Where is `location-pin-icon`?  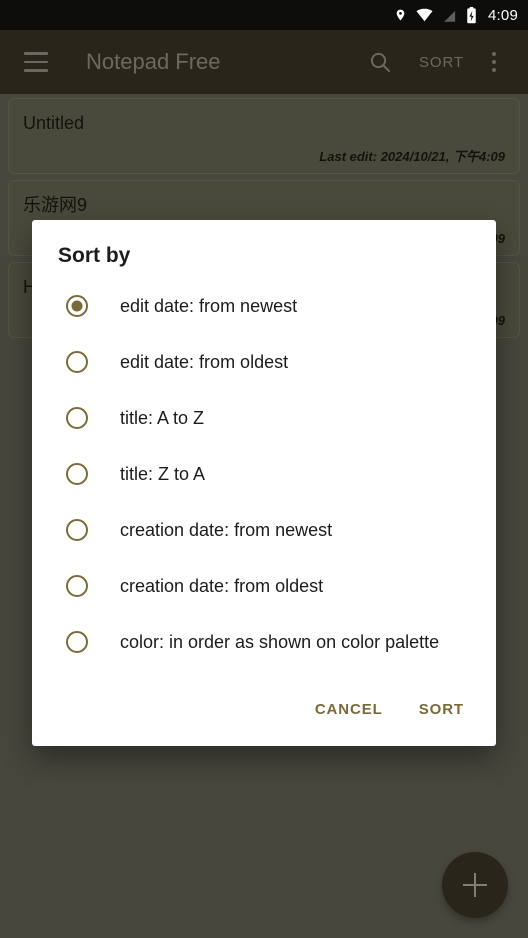
location-pin-icon is located at coordinates (400, 15).